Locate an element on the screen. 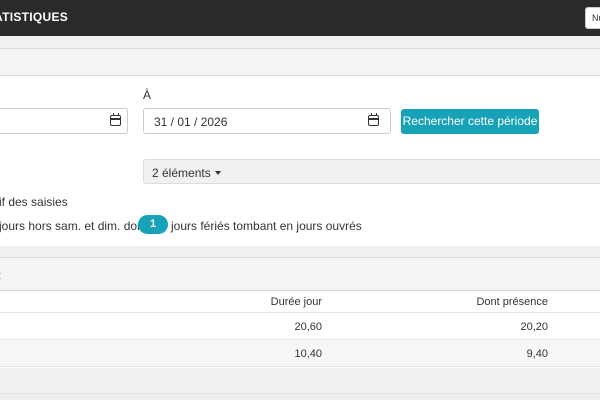 This screenshot has height=400, width=600. to-date-value: 31 / 01 / 2026 is located at coordinates (191, 122).